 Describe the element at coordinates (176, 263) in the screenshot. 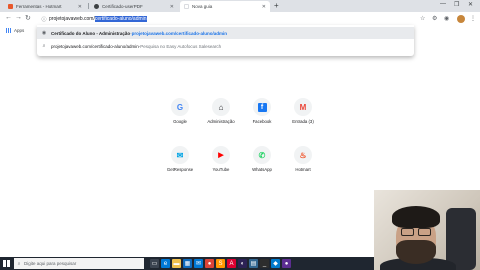

I see `file-explorer-icon: ▬` at that location.